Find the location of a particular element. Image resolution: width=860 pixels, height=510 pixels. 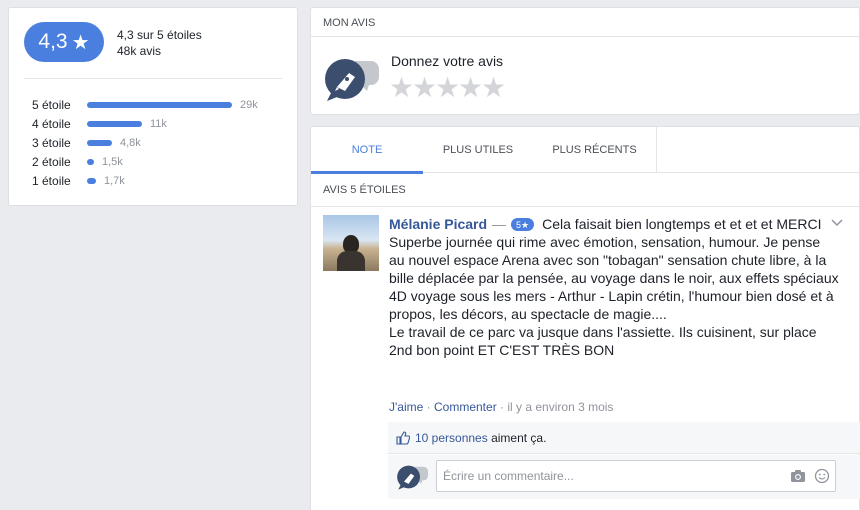

rating-row: 4 étoile 11k is located at coordinates (159, 123).